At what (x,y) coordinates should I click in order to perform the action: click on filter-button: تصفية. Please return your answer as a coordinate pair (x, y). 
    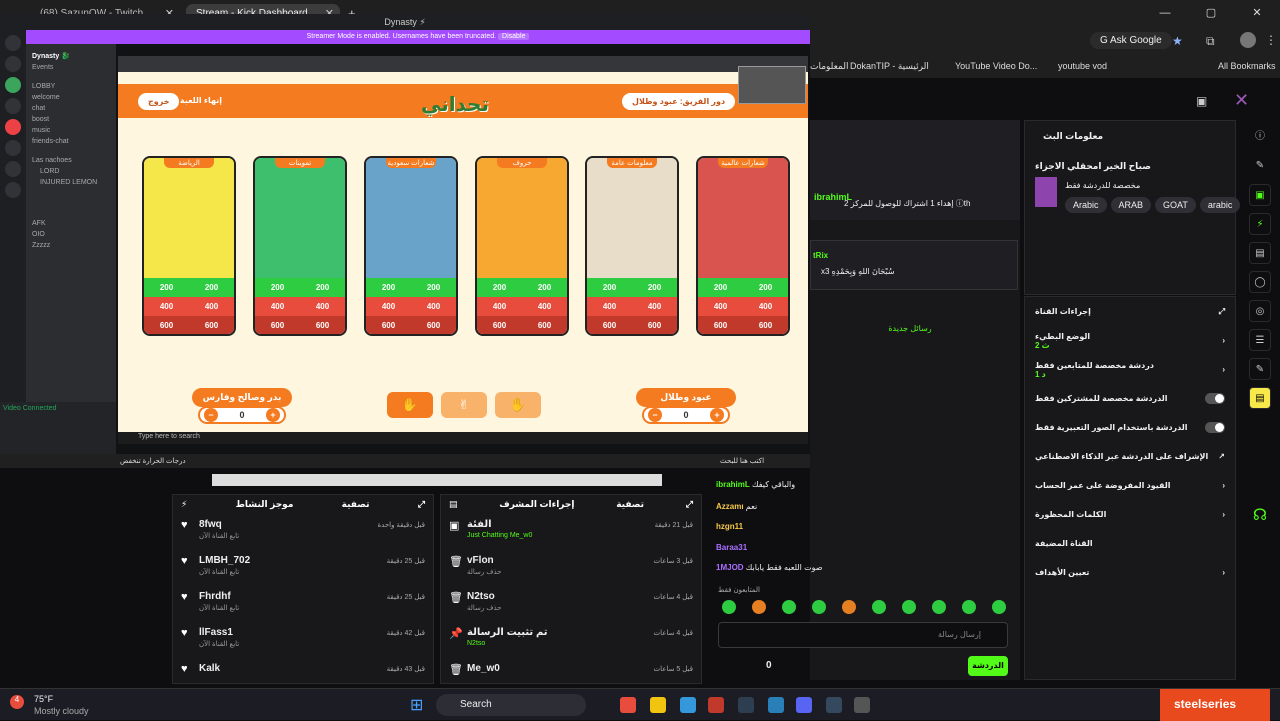
    Looking at the image, I should click on (630, 505).